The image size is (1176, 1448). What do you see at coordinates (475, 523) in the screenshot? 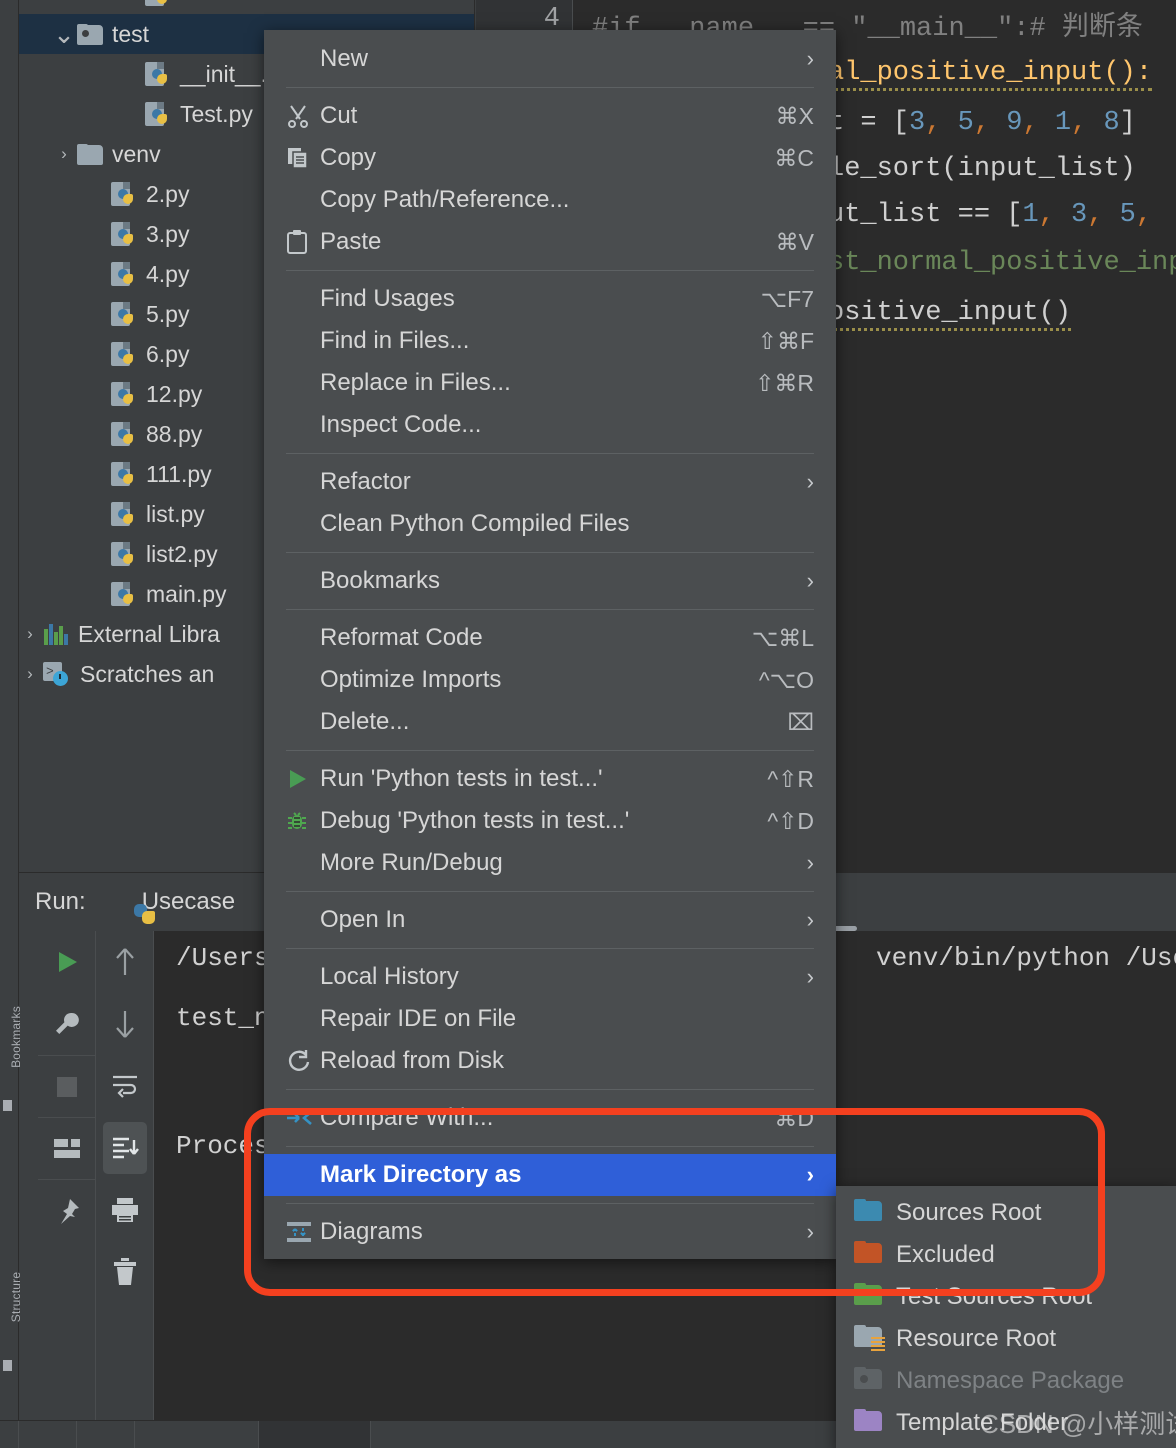
I see `menu-item-label: Clean Python Compiled Files` at bounding box center [475, 523].